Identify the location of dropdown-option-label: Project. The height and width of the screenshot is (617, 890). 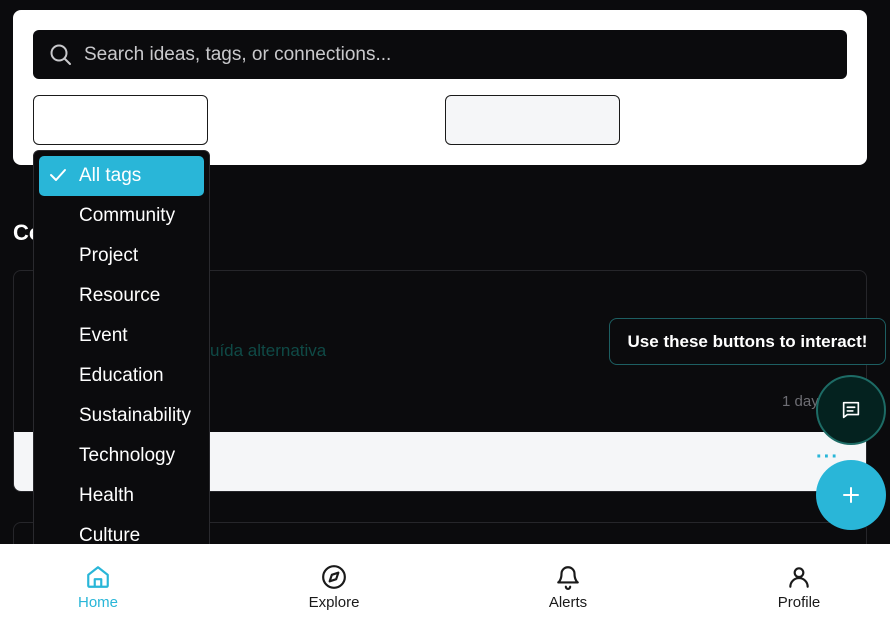
(109, 255).